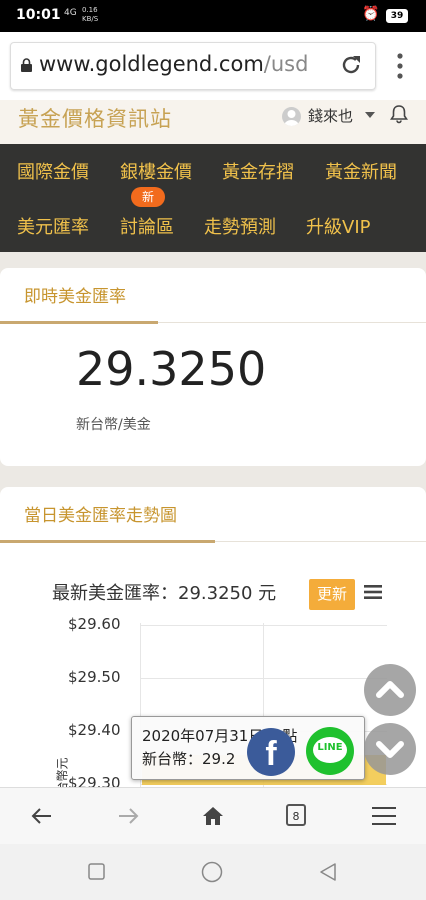  What do you see at coordinates (164, 593) in the screenshot?
I see `chart-title: 最新美金匯率：29.3250 元` at bounding box center [164, 593].